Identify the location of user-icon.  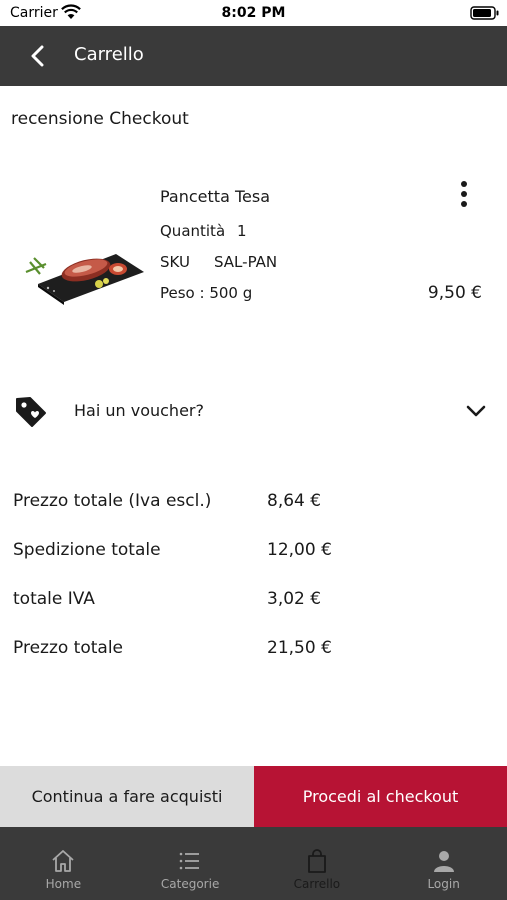
(443, 861).